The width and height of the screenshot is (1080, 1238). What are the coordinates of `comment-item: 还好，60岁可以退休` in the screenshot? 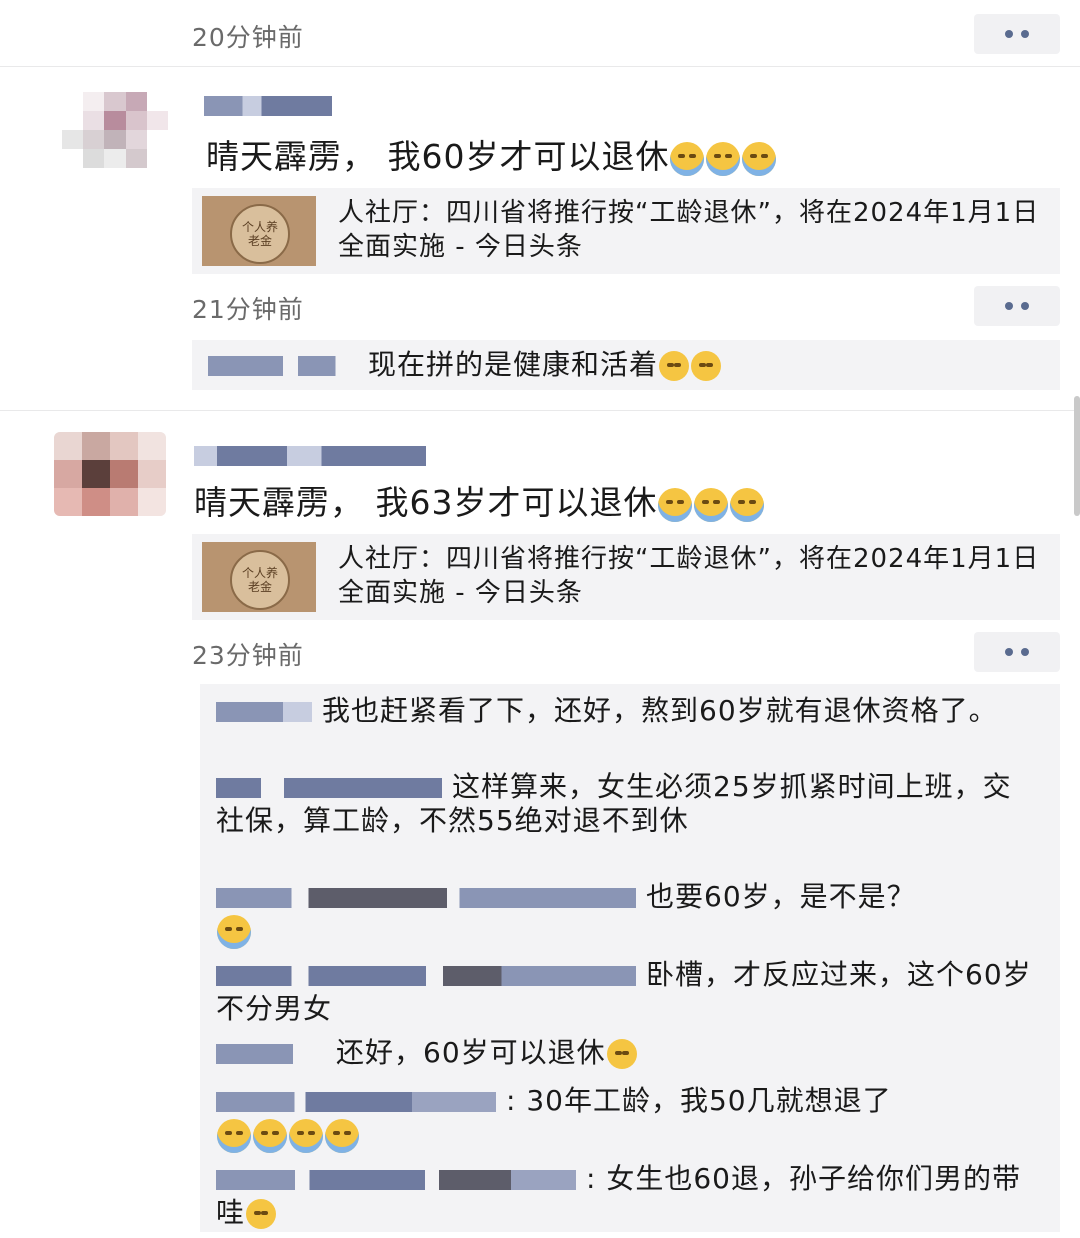 It's located at (626, 1053).